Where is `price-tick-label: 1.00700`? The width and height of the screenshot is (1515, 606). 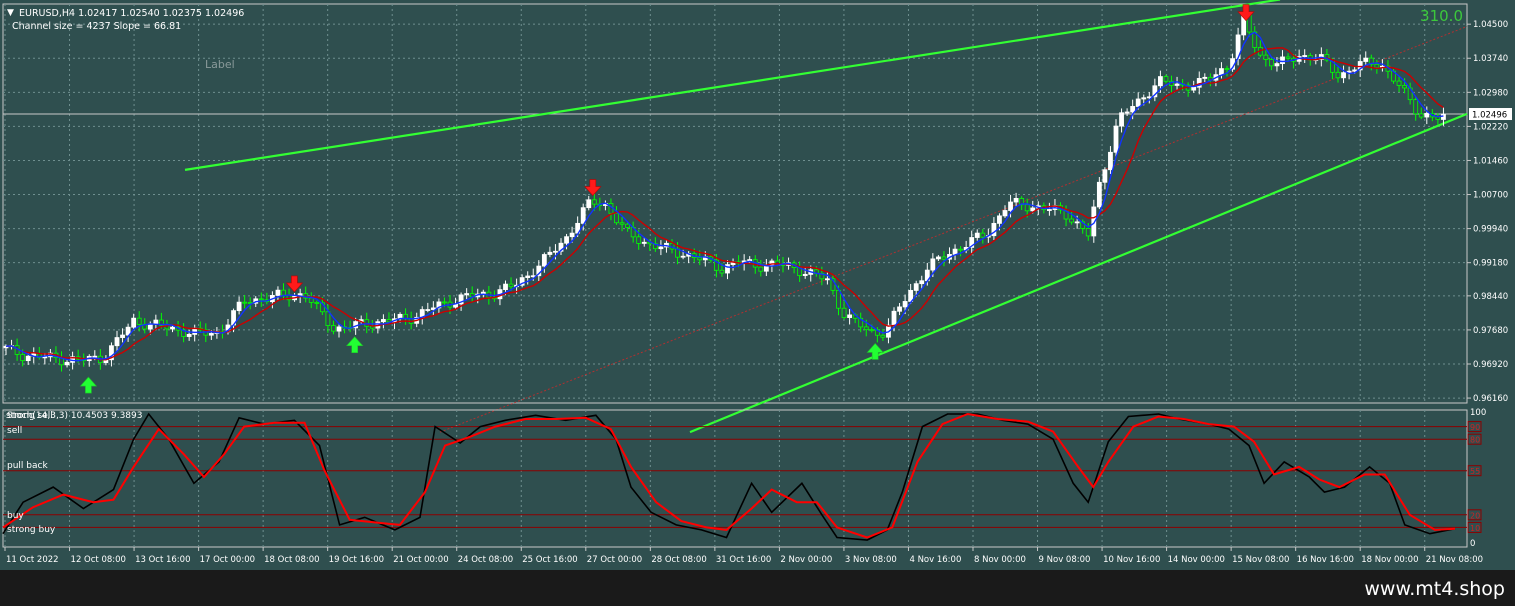 price-tick-label: 1.00700 is located at coordinates (1490, 196).